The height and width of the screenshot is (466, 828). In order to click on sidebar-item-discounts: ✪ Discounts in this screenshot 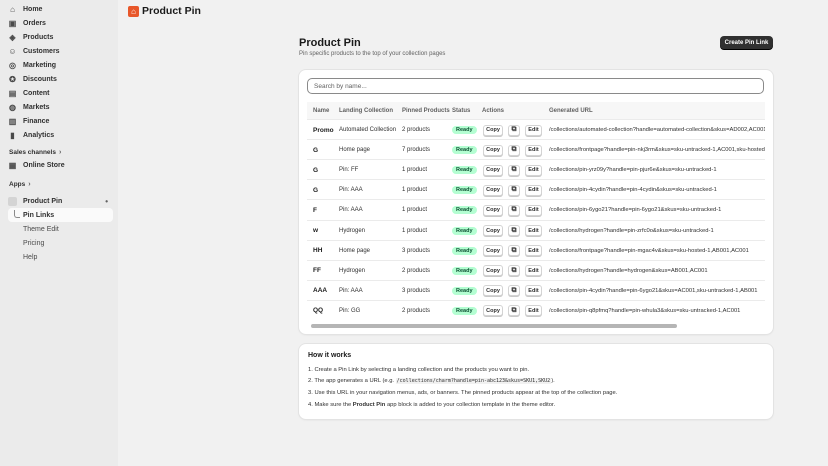, I will do `click(59, 79)`.